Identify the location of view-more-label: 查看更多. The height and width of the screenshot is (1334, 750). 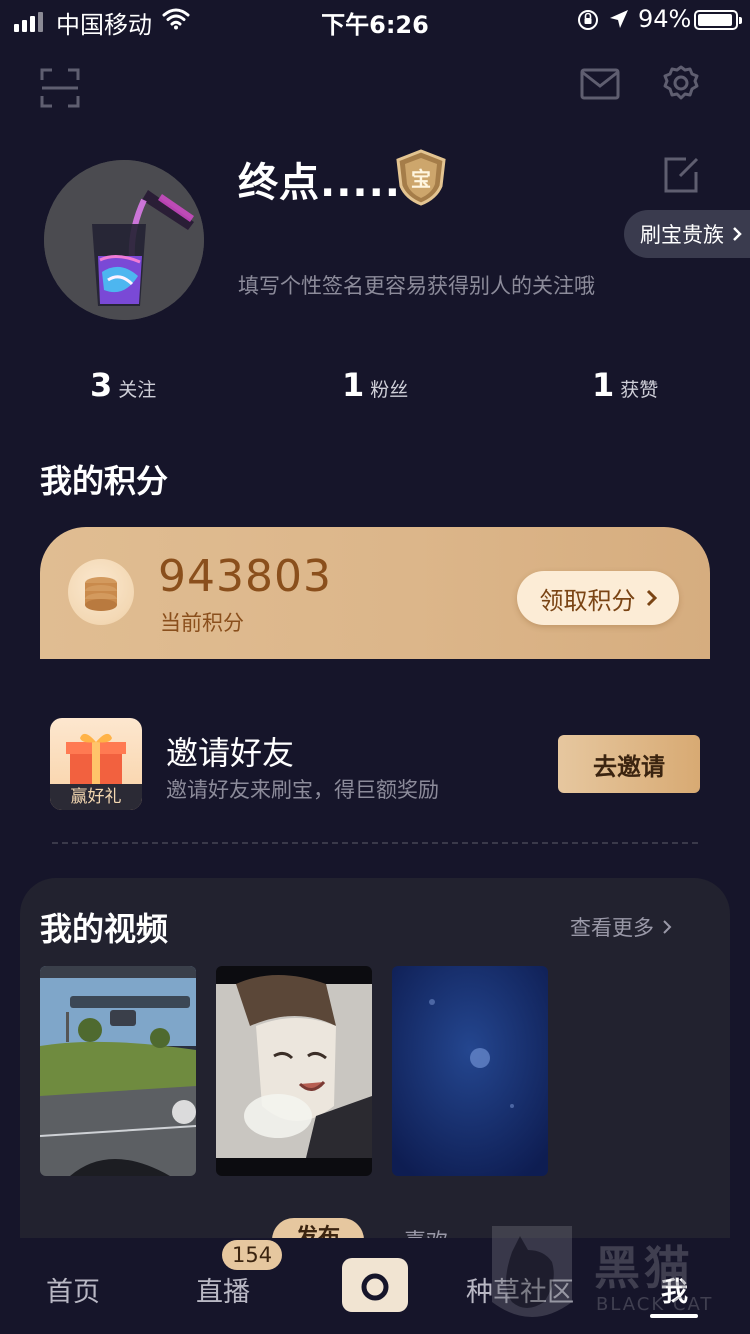
(612, 928).